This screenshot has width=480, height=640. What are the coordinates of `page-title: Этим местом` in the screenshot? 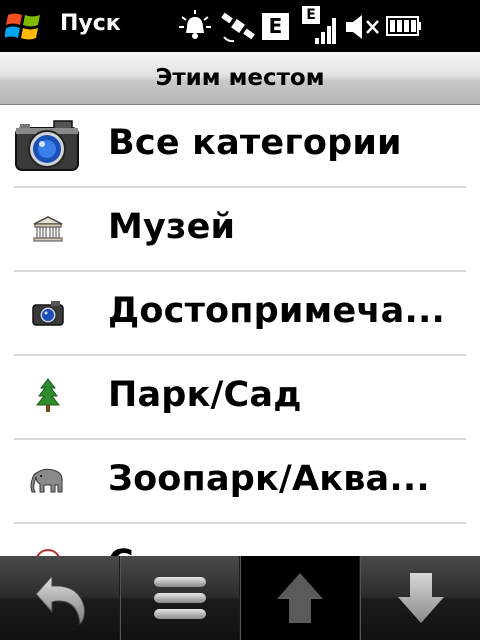 It's located at (240, 78).